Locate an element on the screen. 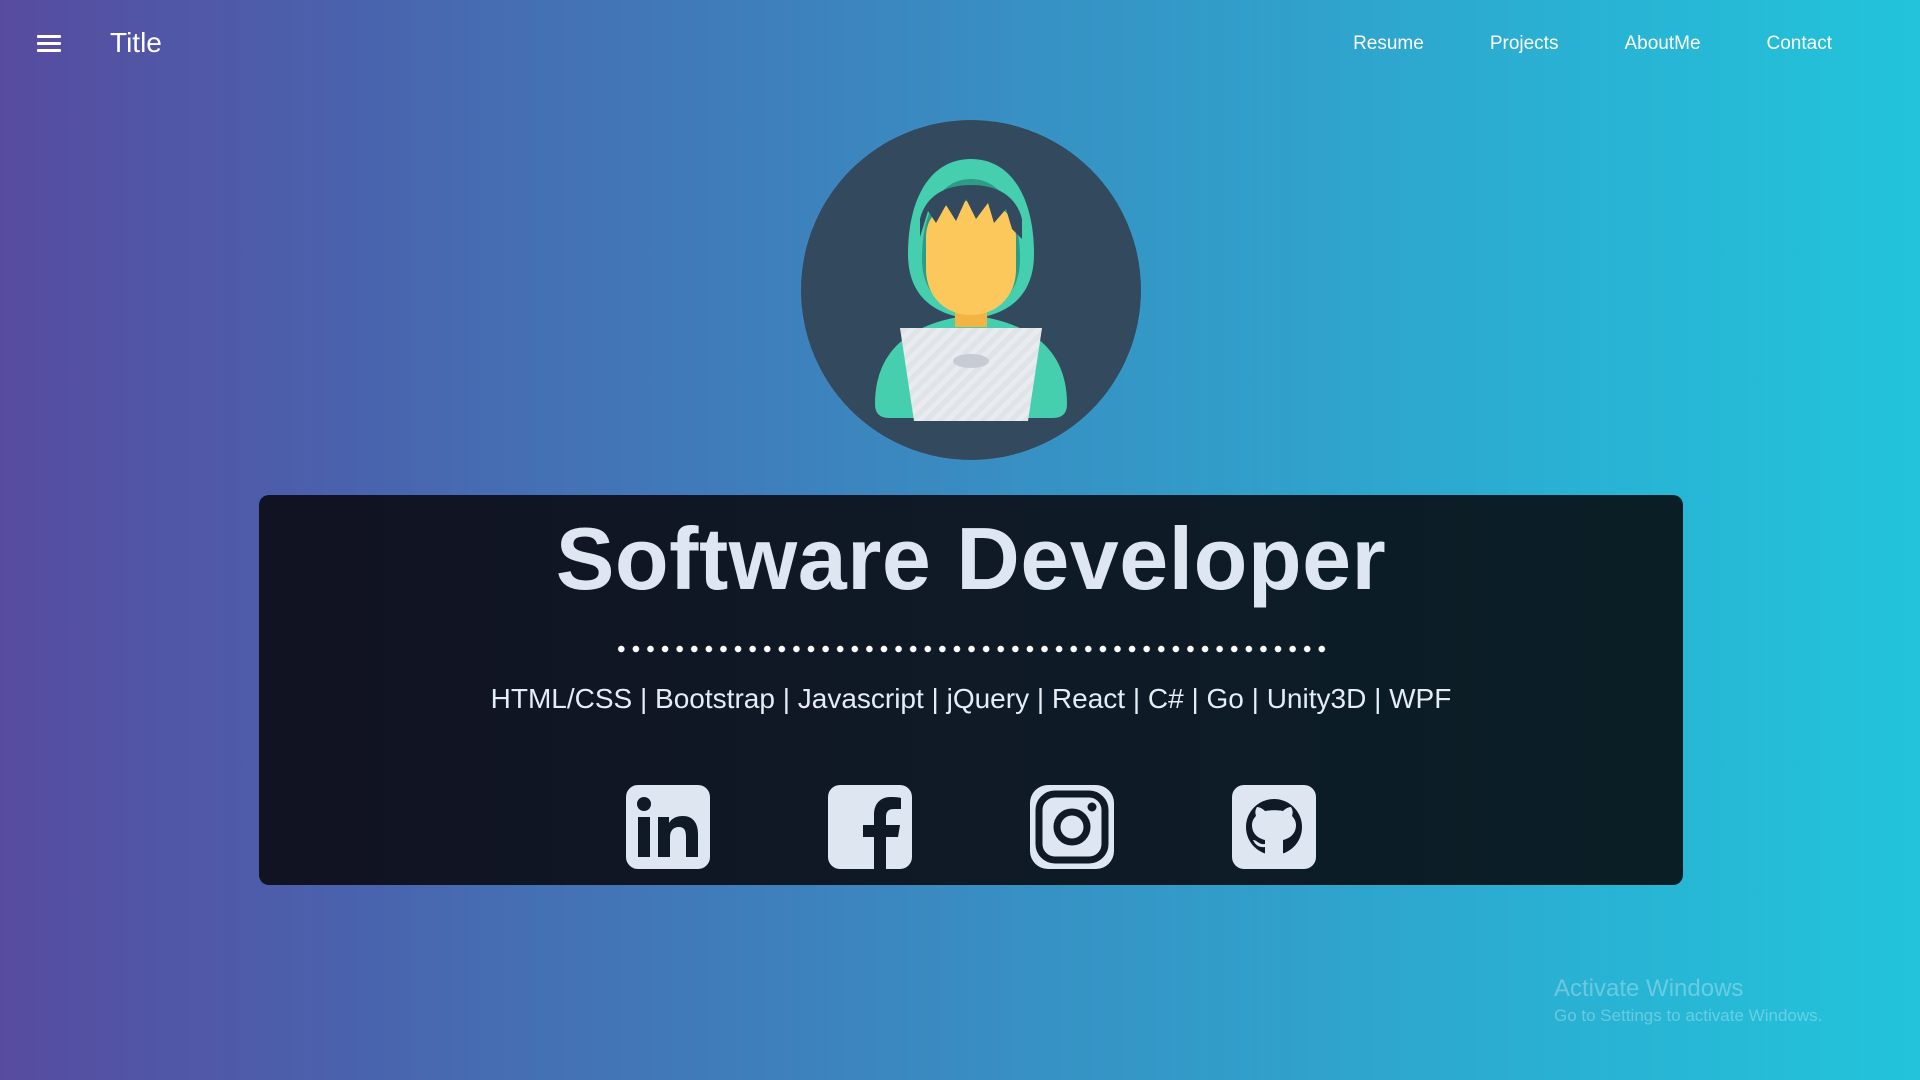 The height and width of the screenshot is (1080, 1920). site-title: Title is located at coordinates (136, 43).